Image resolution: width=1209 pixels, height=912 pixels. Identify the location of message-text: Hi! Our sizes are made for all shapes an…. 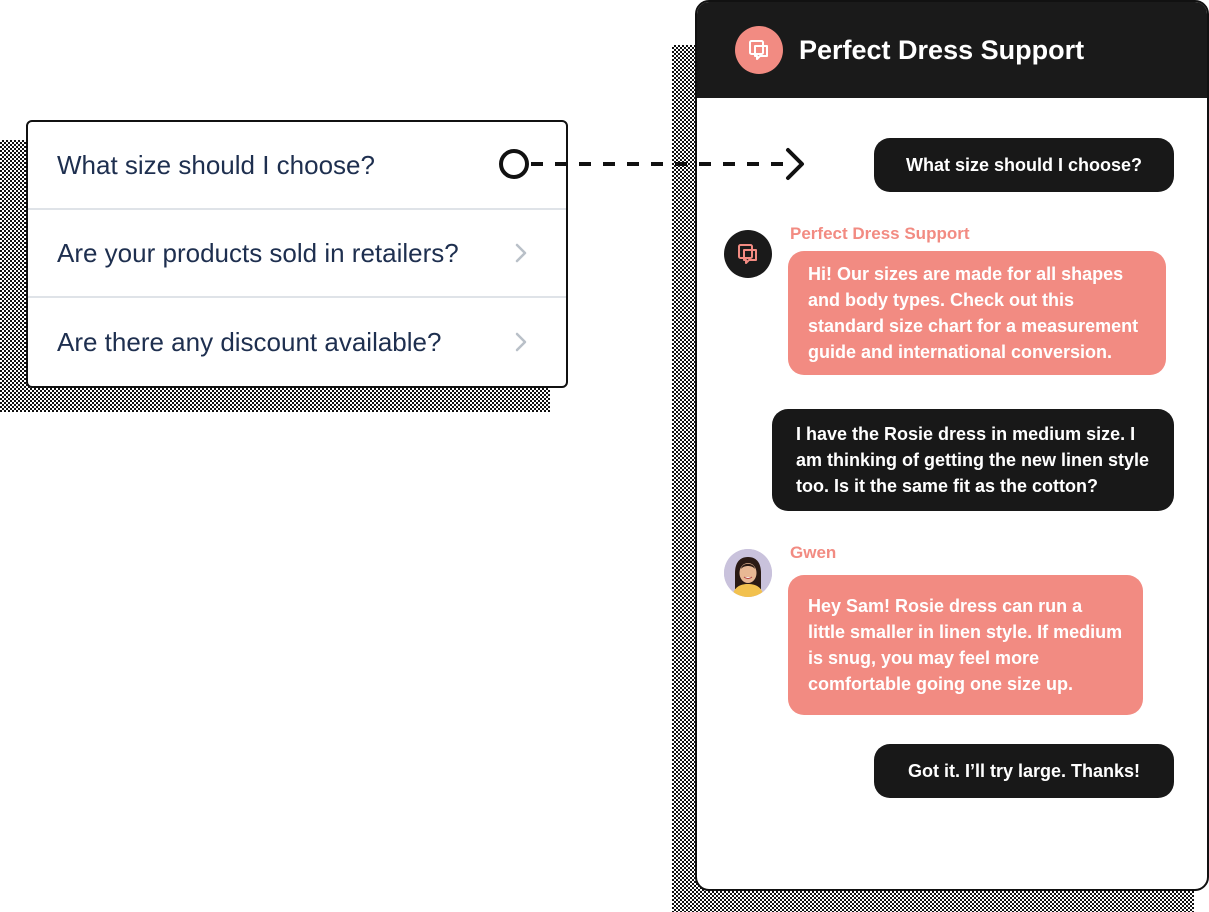
(973, 313).